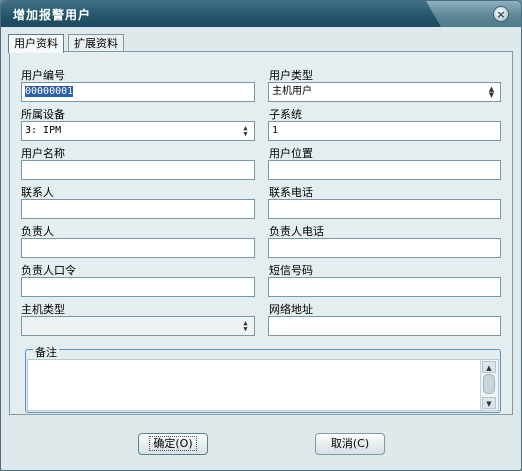  Describe the element at coordinates (501, 14) in the screenshot. I see `close-icon: ×` at that location.